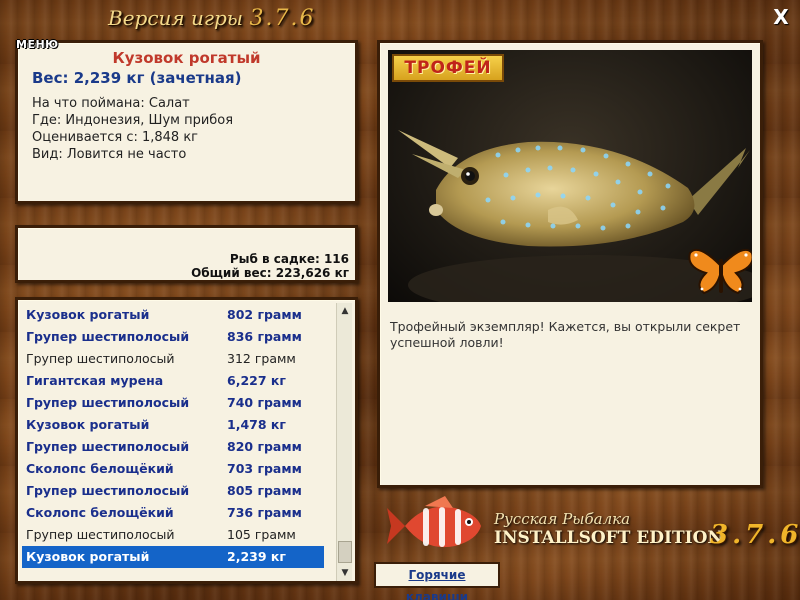 The image size is (800, 600). Describe the element at coordinates (261, 358) in the screenshot. I see `list-item-weight: 312 грамм` at that location.